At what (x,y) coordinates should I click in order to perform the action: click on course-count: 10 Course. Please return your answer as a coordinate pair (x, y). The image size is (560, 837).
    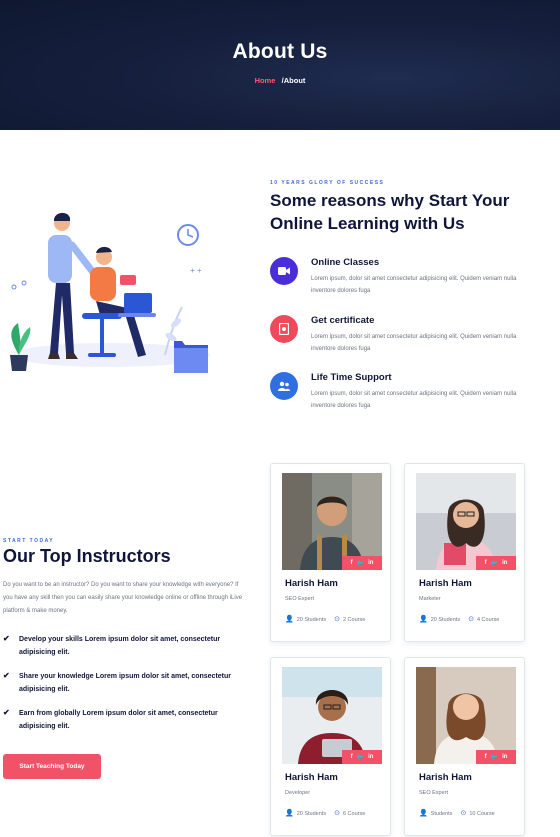
    Looking at the image, I should click on (482, 813).